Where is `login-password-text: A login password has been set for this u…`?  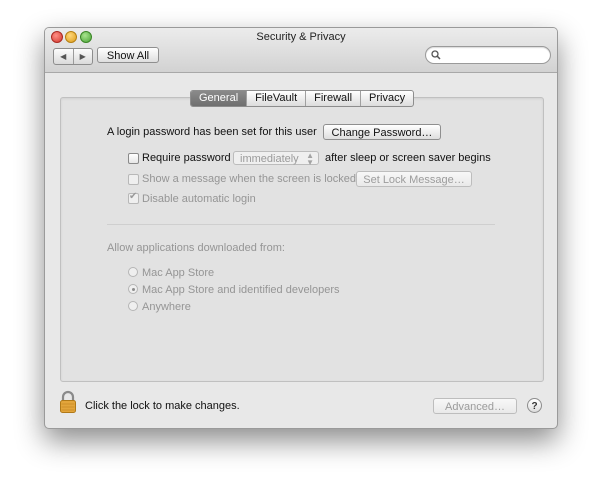
login-password-text: A login password has been set for this u… is located at coordinates (212, 132).